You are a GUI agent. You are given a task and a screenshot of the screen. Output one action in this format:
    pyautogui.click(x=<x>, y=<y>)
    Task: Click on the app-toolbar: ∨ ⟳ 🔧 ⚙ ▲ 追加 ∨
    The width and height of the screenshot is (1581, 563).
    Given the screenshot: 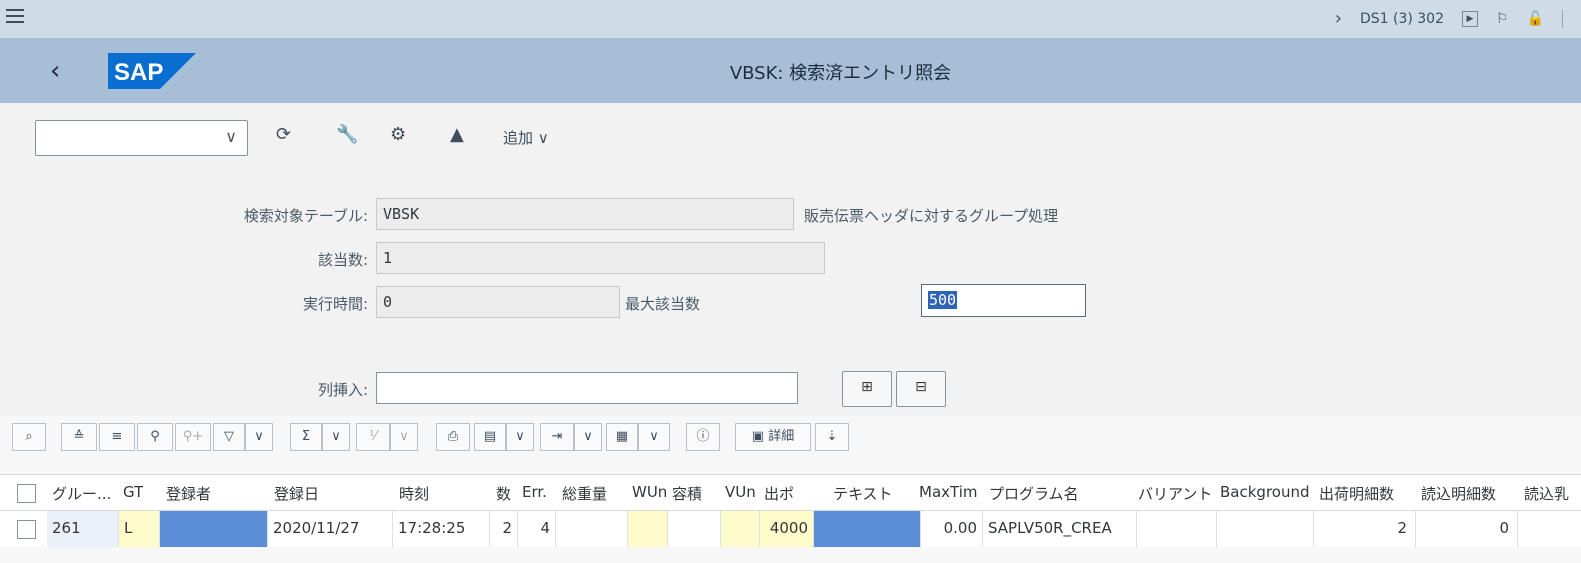 What is the action you would take?
    pyautogui.click(x=790, y=137)
    